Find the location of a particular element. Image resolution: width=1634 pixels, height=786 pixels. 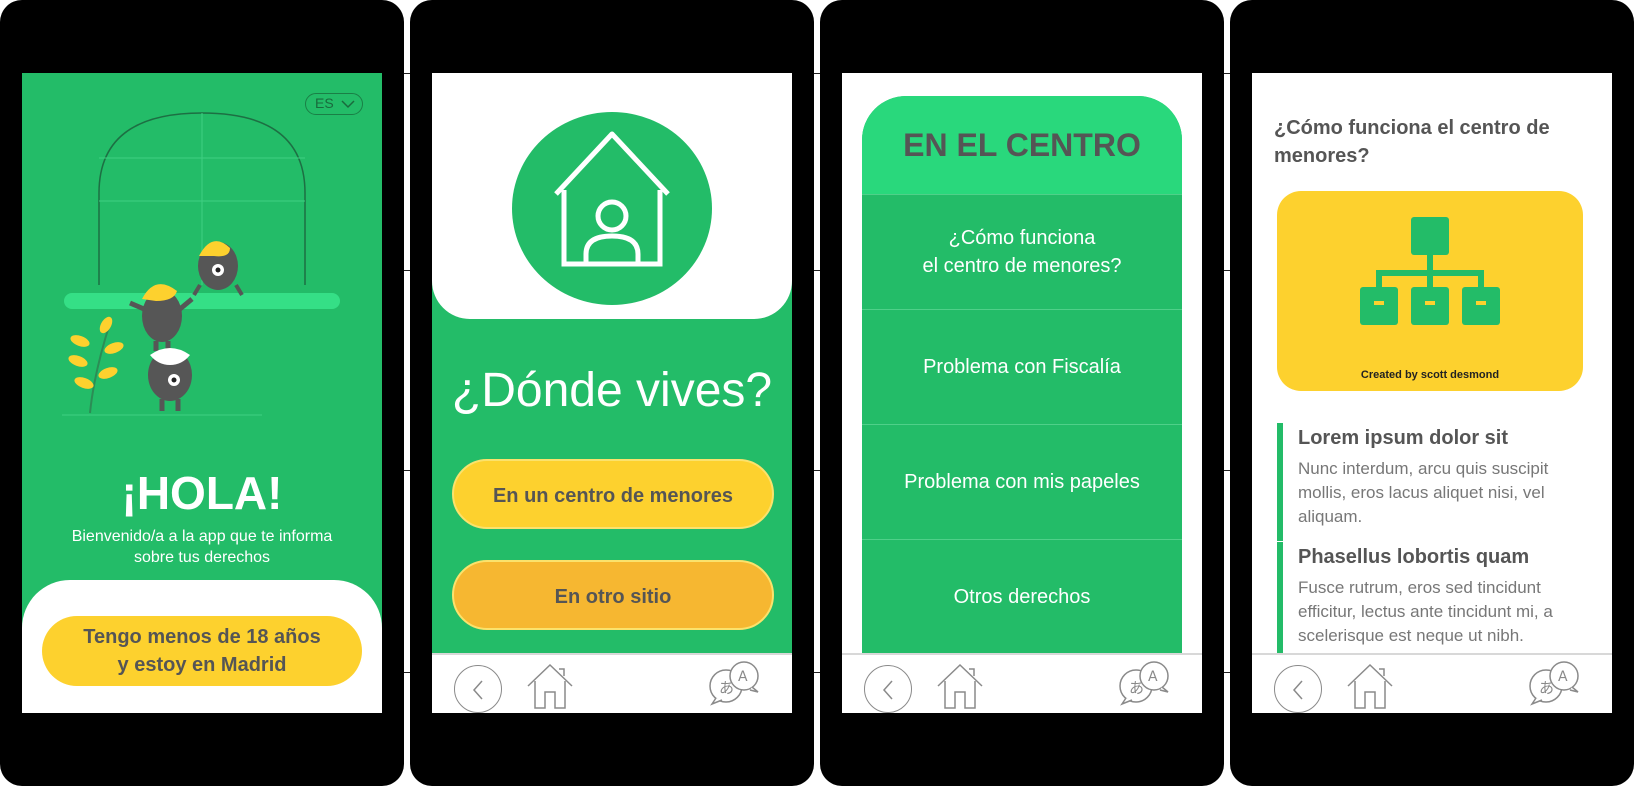

menu-item-label: Problema con Fiscalía is located at coordinates (1022, 367).